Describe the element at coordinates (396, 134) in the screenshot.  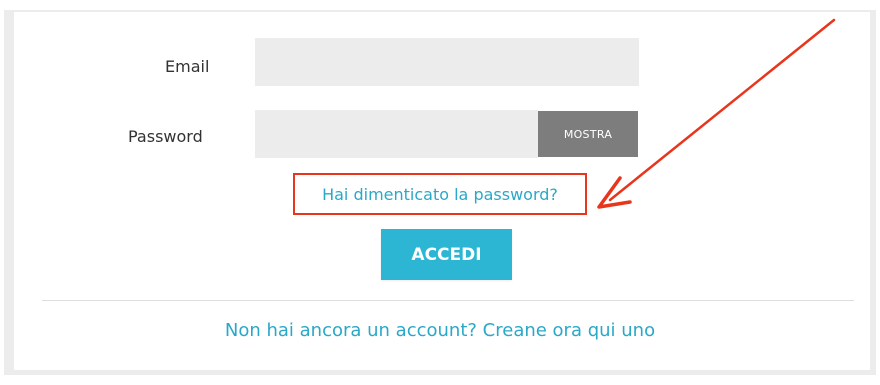
I see `password-input` at that location.